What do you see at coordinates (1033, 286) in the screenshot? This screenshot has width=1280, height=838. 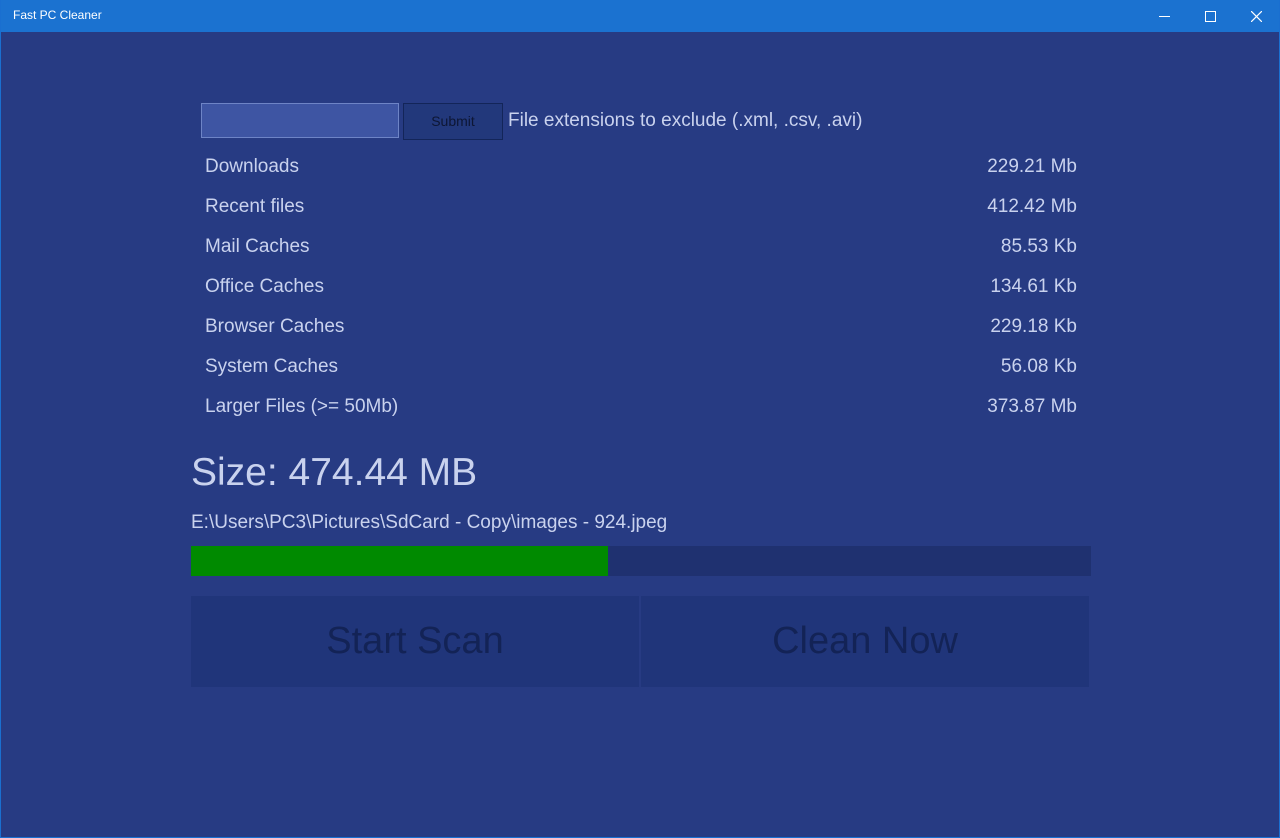 I see `item-size: 134.61 Kb` at bounding box center [1033, 286].